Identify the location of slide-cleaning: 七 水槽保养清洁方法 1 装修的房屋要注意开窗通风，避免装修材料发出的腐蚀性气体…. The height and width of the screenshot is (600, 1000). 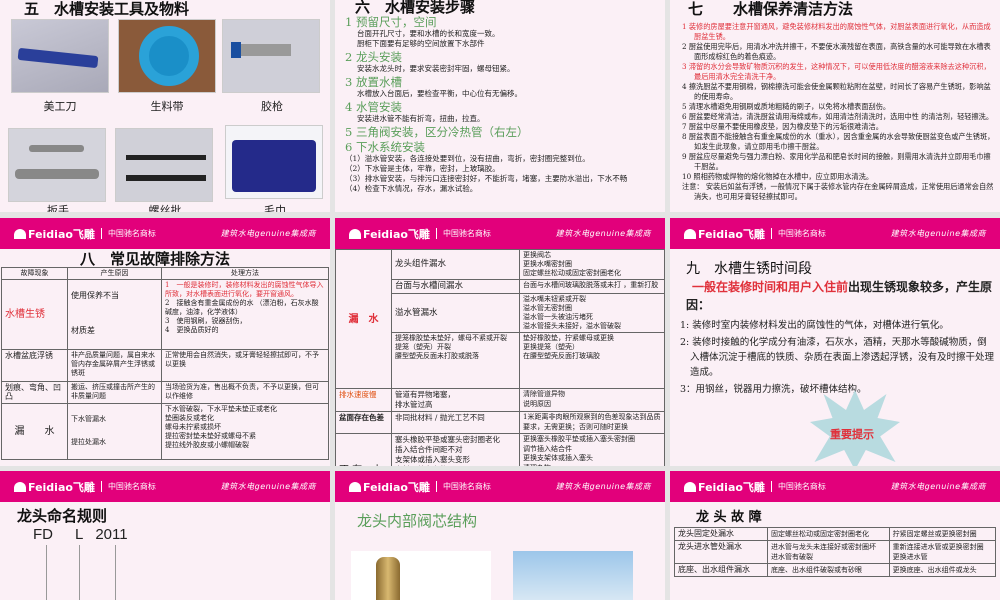
(835, 106).